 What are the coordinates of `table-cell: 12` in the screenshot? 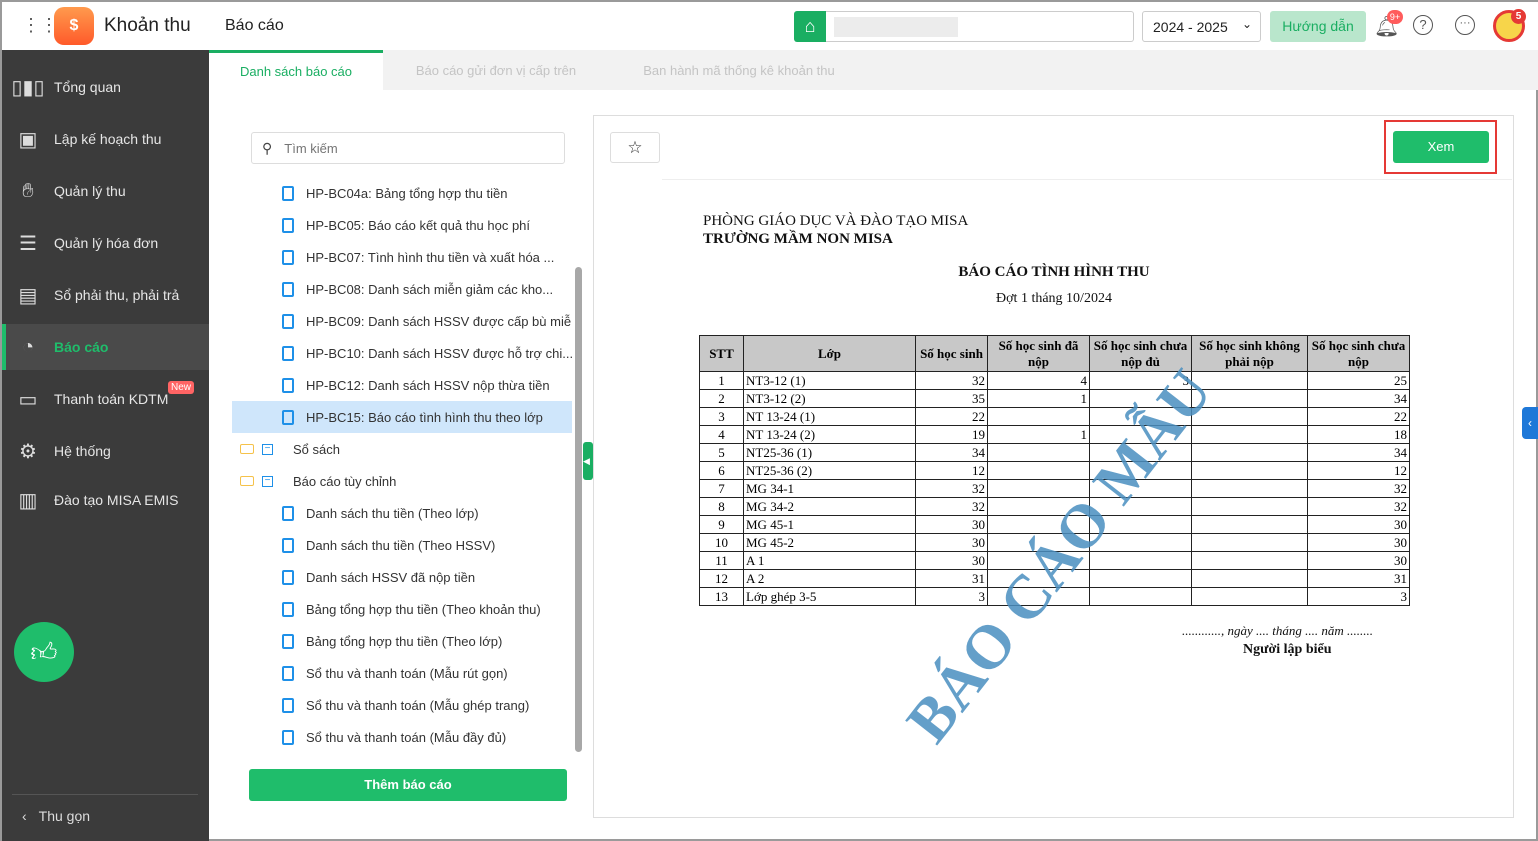 It's located at (951, 470).